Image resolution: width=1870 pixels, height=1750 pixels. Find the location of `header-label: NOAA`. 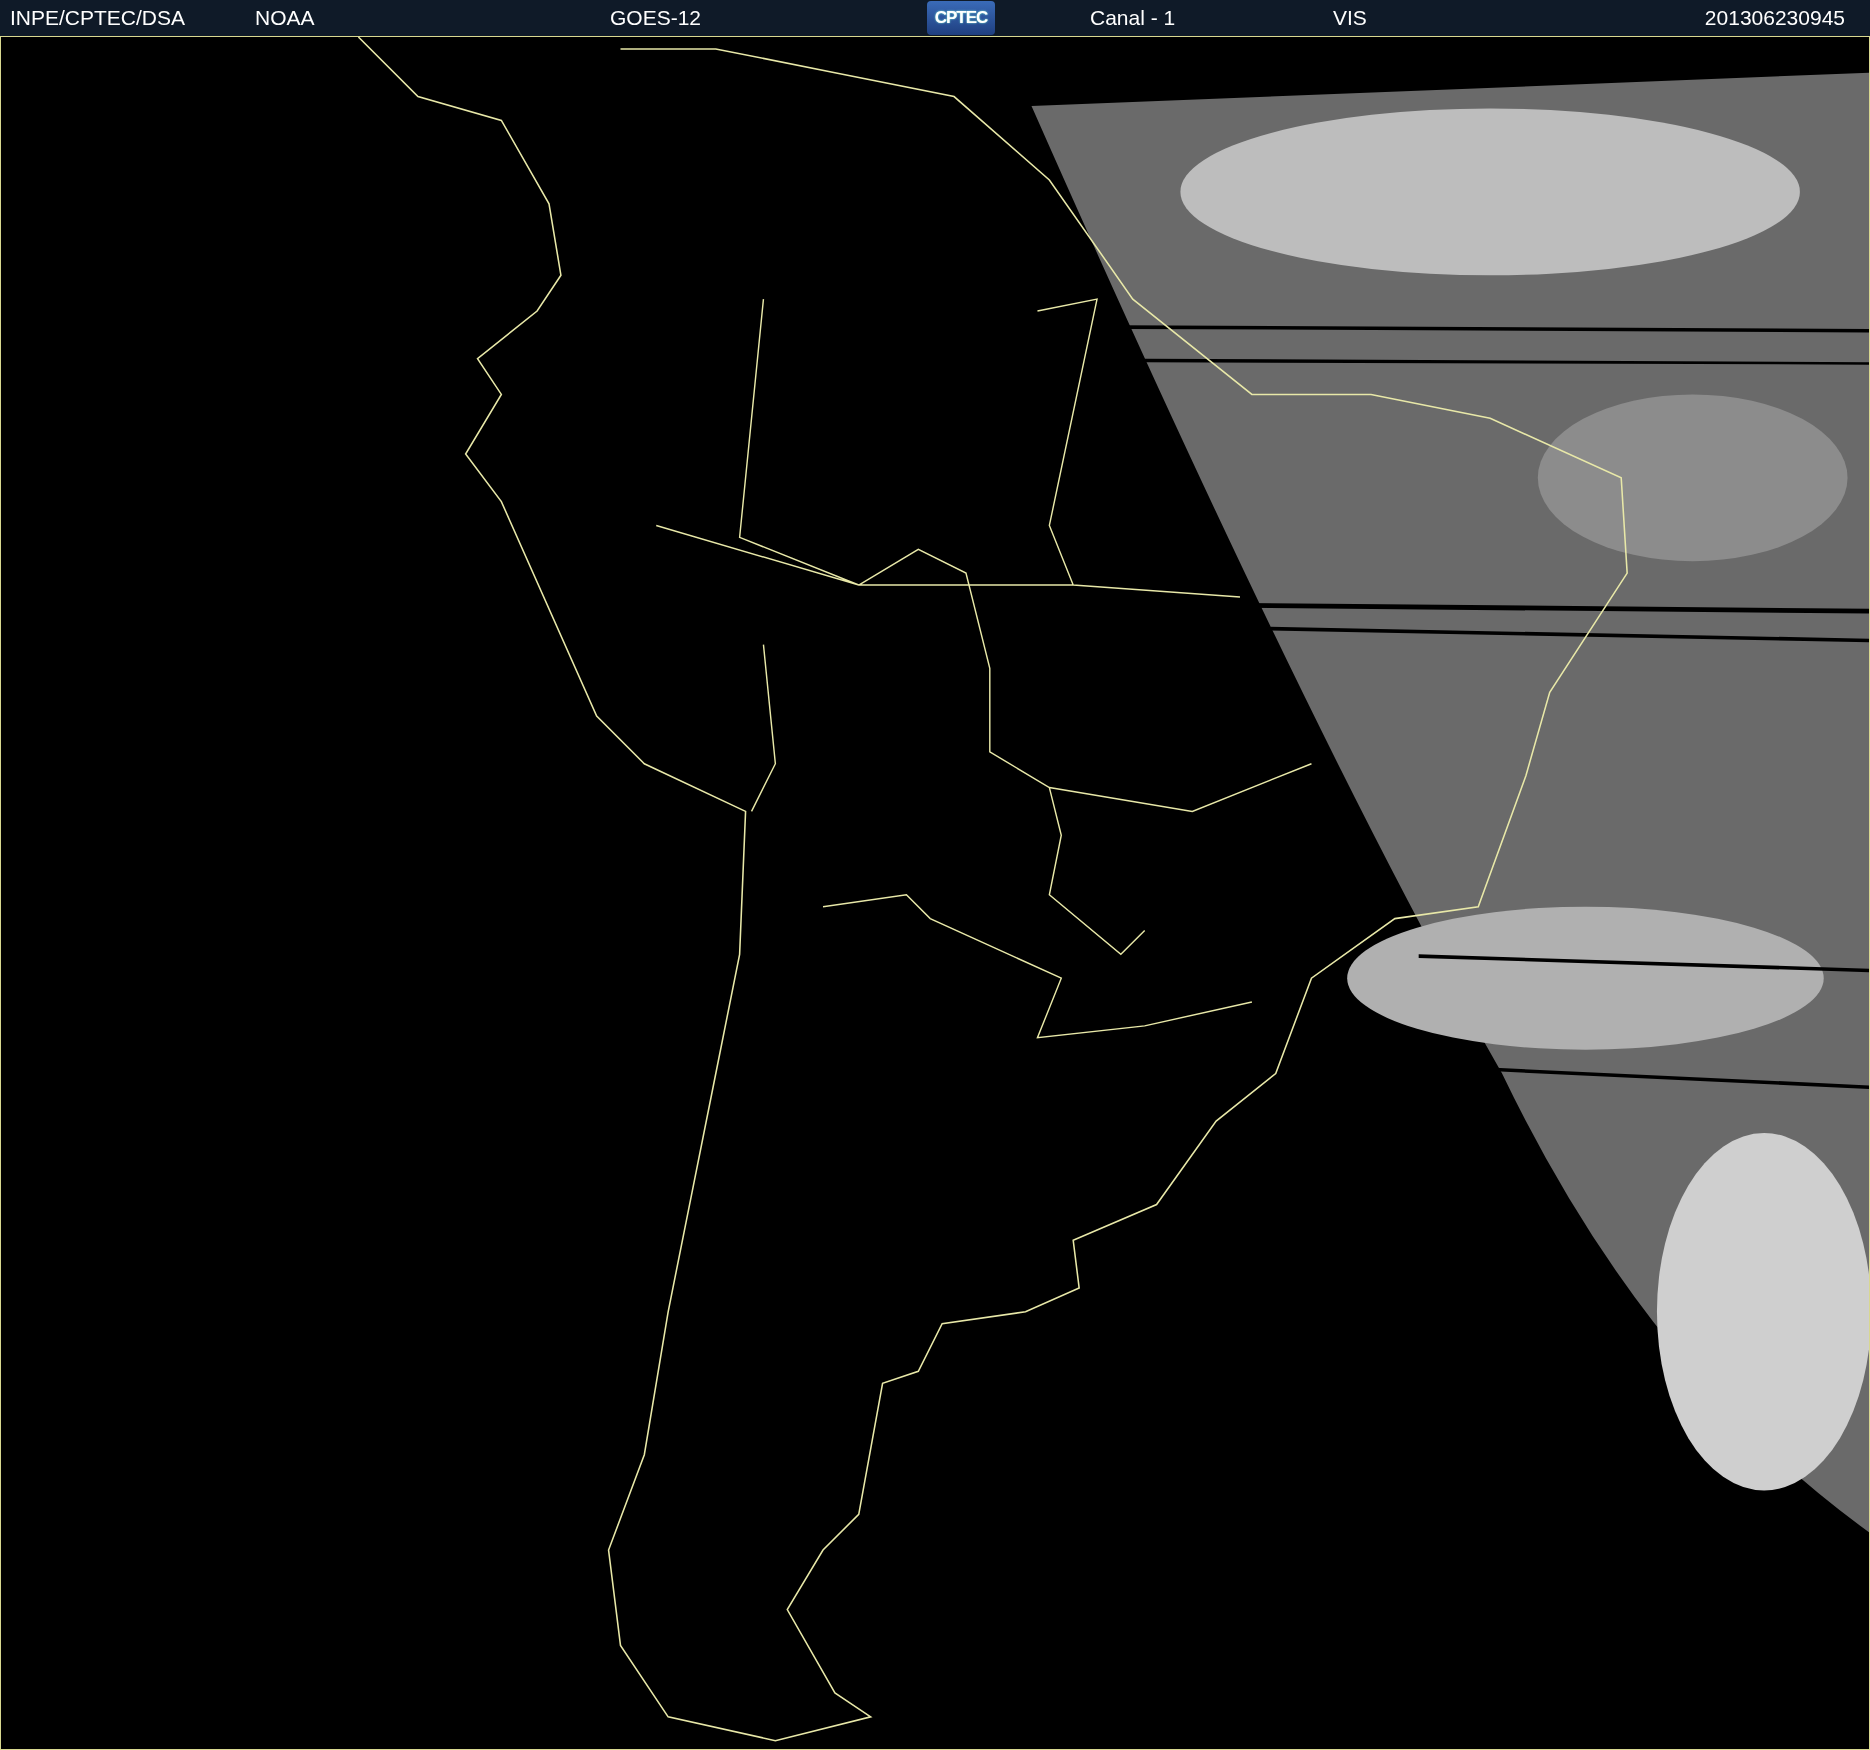

header-label: NOAA is located at coordinates (285, 18).